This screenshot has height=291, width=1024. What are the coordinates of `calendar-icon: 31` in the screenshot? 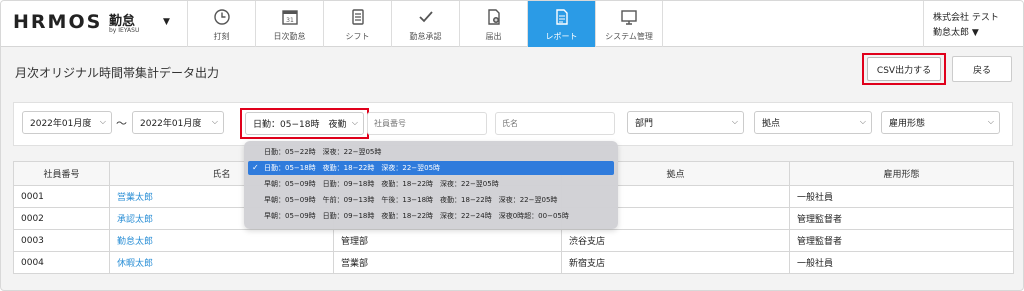 It's located at (290, 17).